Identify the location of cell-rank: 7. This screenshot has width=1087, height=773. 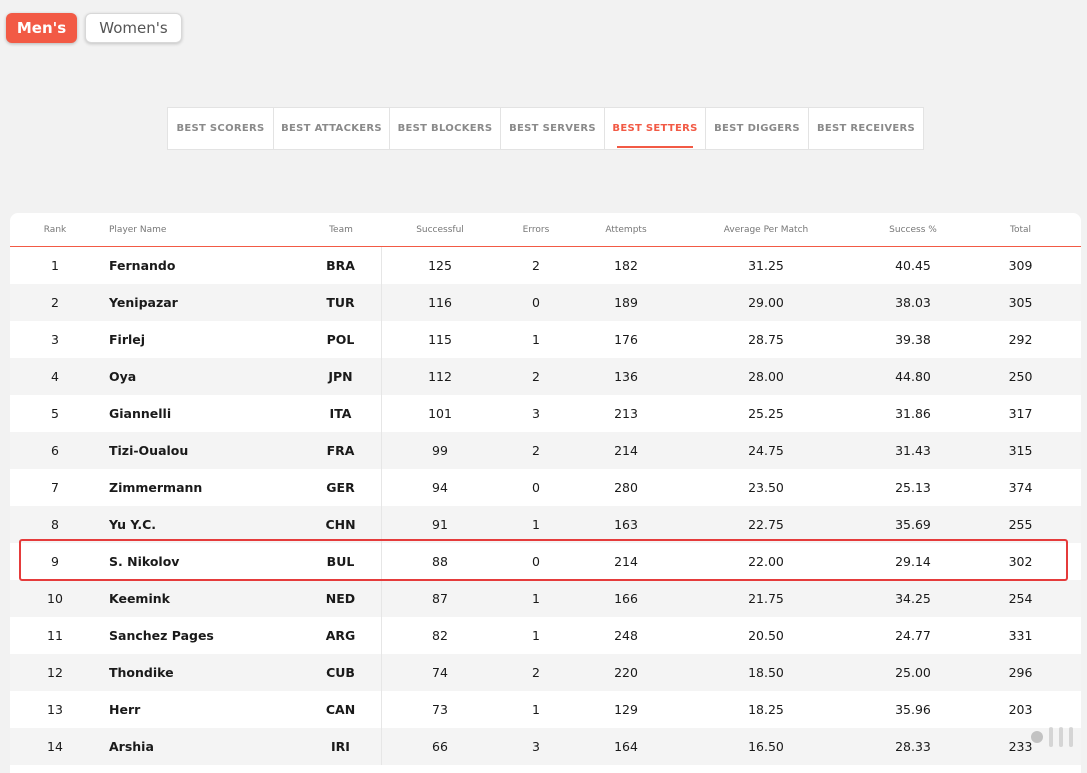
(55, 487).